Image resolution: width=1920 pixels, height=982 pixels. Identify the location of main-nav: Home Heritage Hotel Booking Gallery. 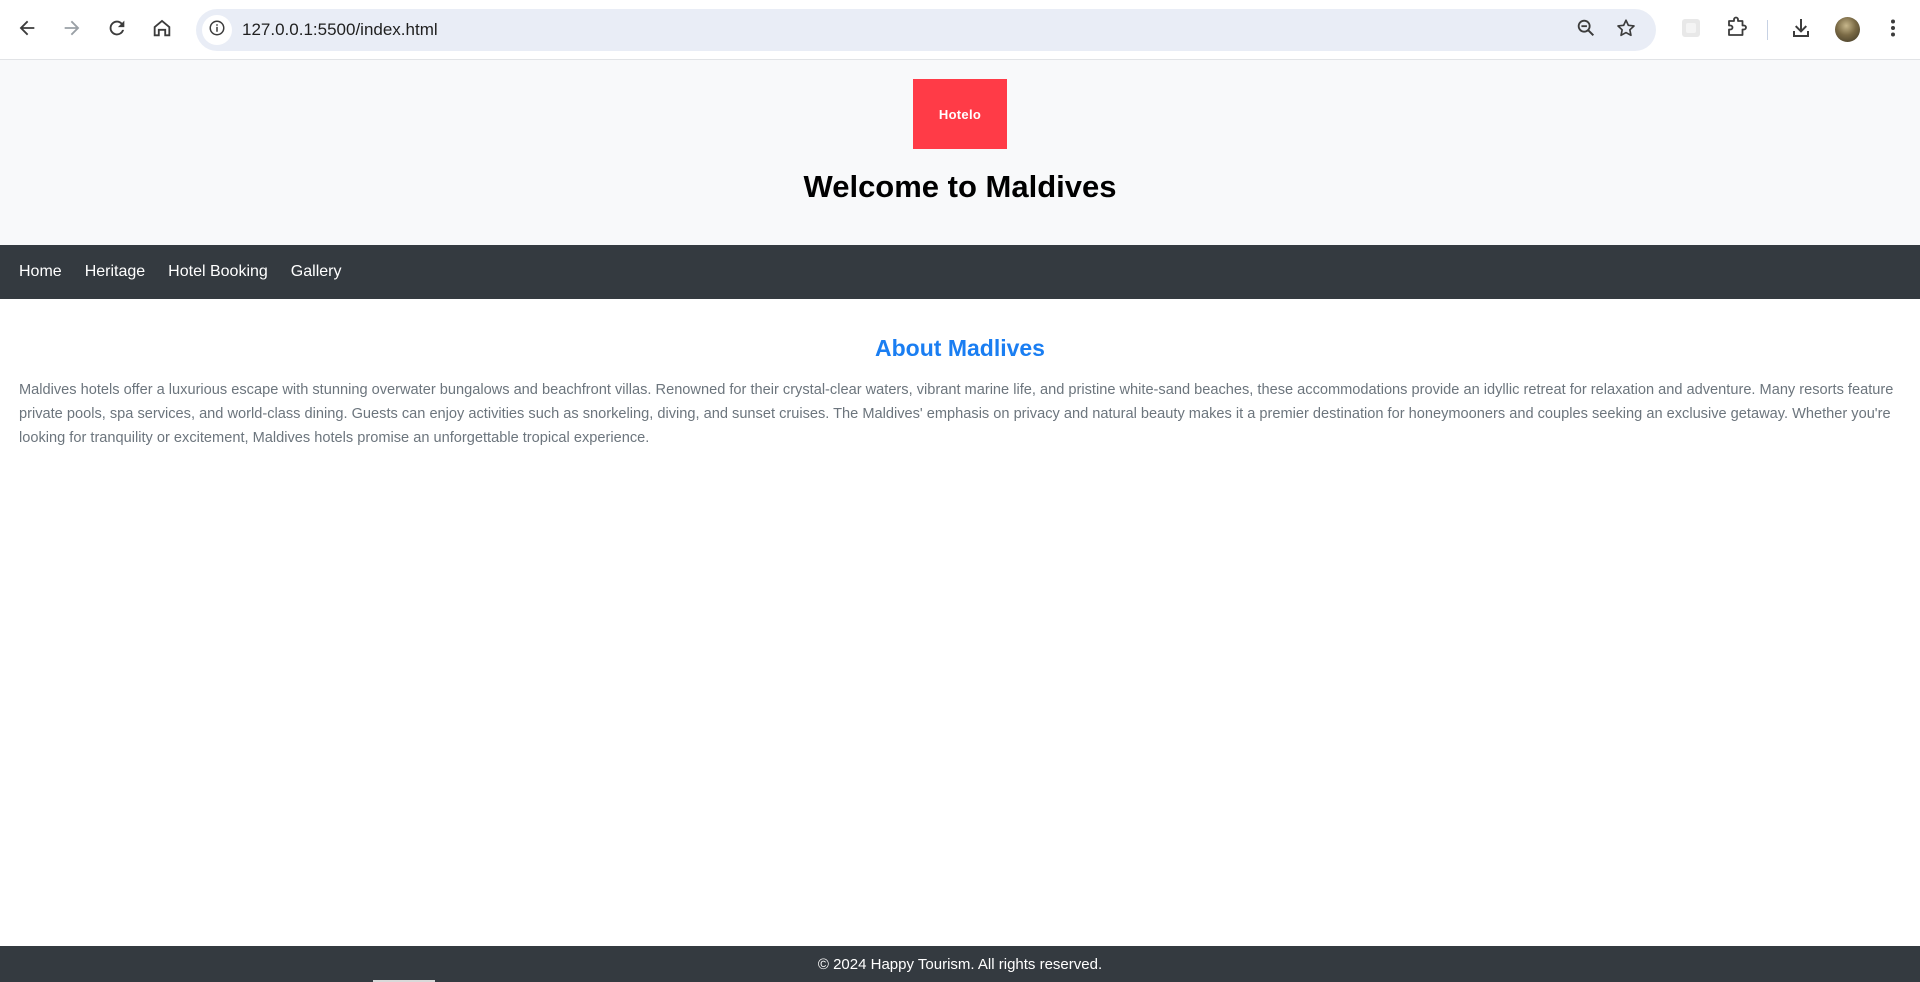
(960, 272).